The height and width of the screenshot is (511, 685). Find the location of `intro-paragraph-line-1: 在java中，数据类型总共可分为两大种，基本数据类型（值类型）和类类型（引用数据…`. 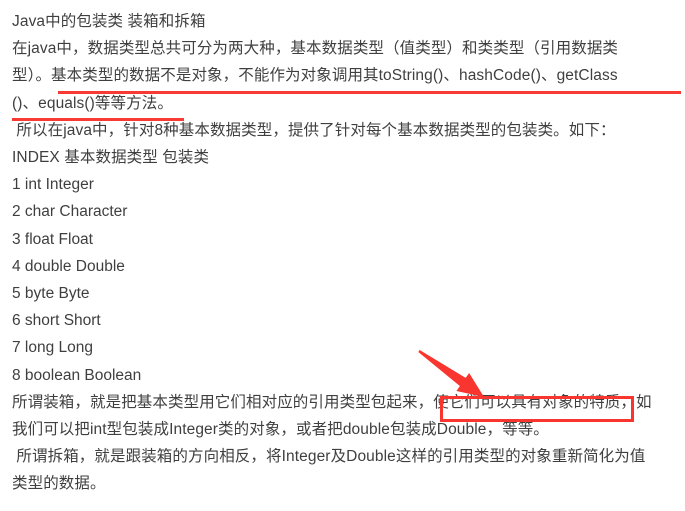

intro-paragraph-line-1: 在java中，数据类型总共可分为两大种，基本数据类型（值类型）和类类型（引用数据… is located at coordinates (315, 49).